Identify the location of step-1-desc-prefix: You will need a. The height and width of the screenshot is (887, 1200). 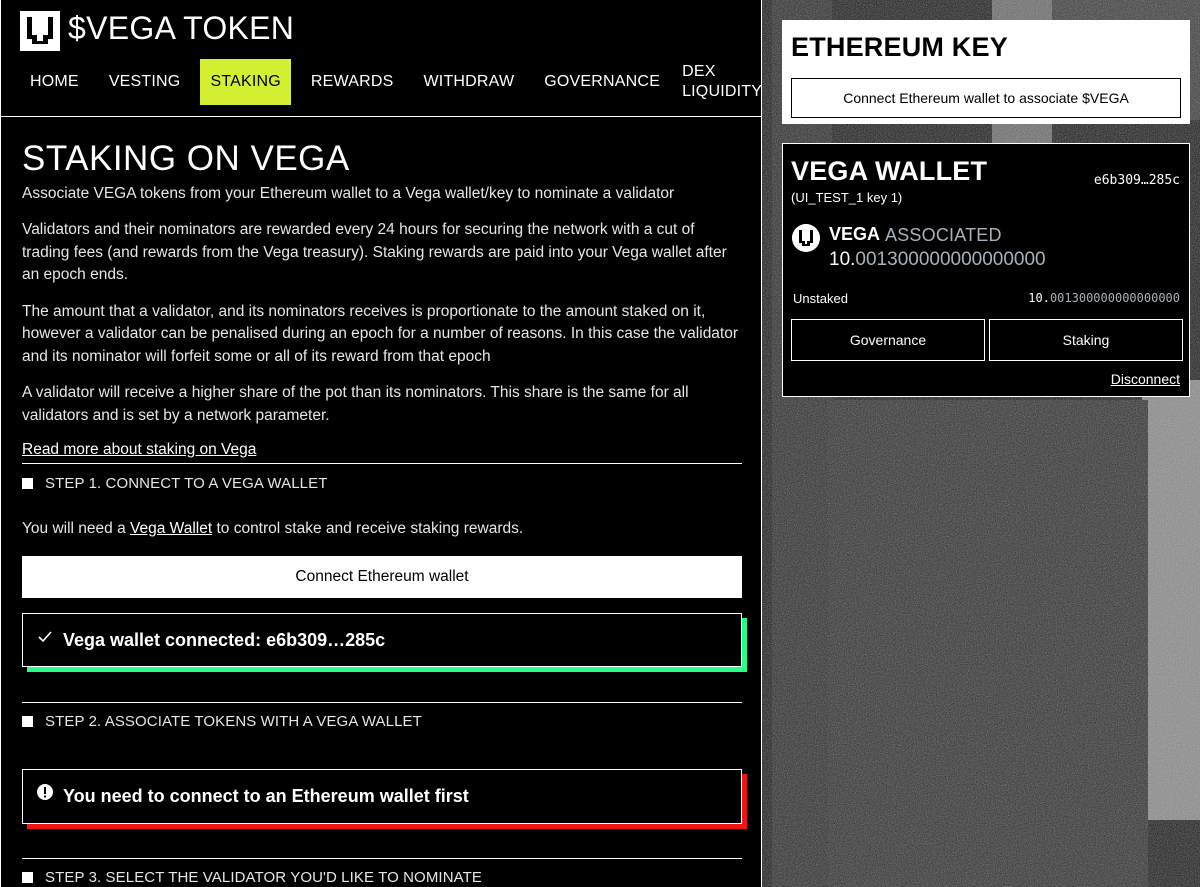
(76, 528).